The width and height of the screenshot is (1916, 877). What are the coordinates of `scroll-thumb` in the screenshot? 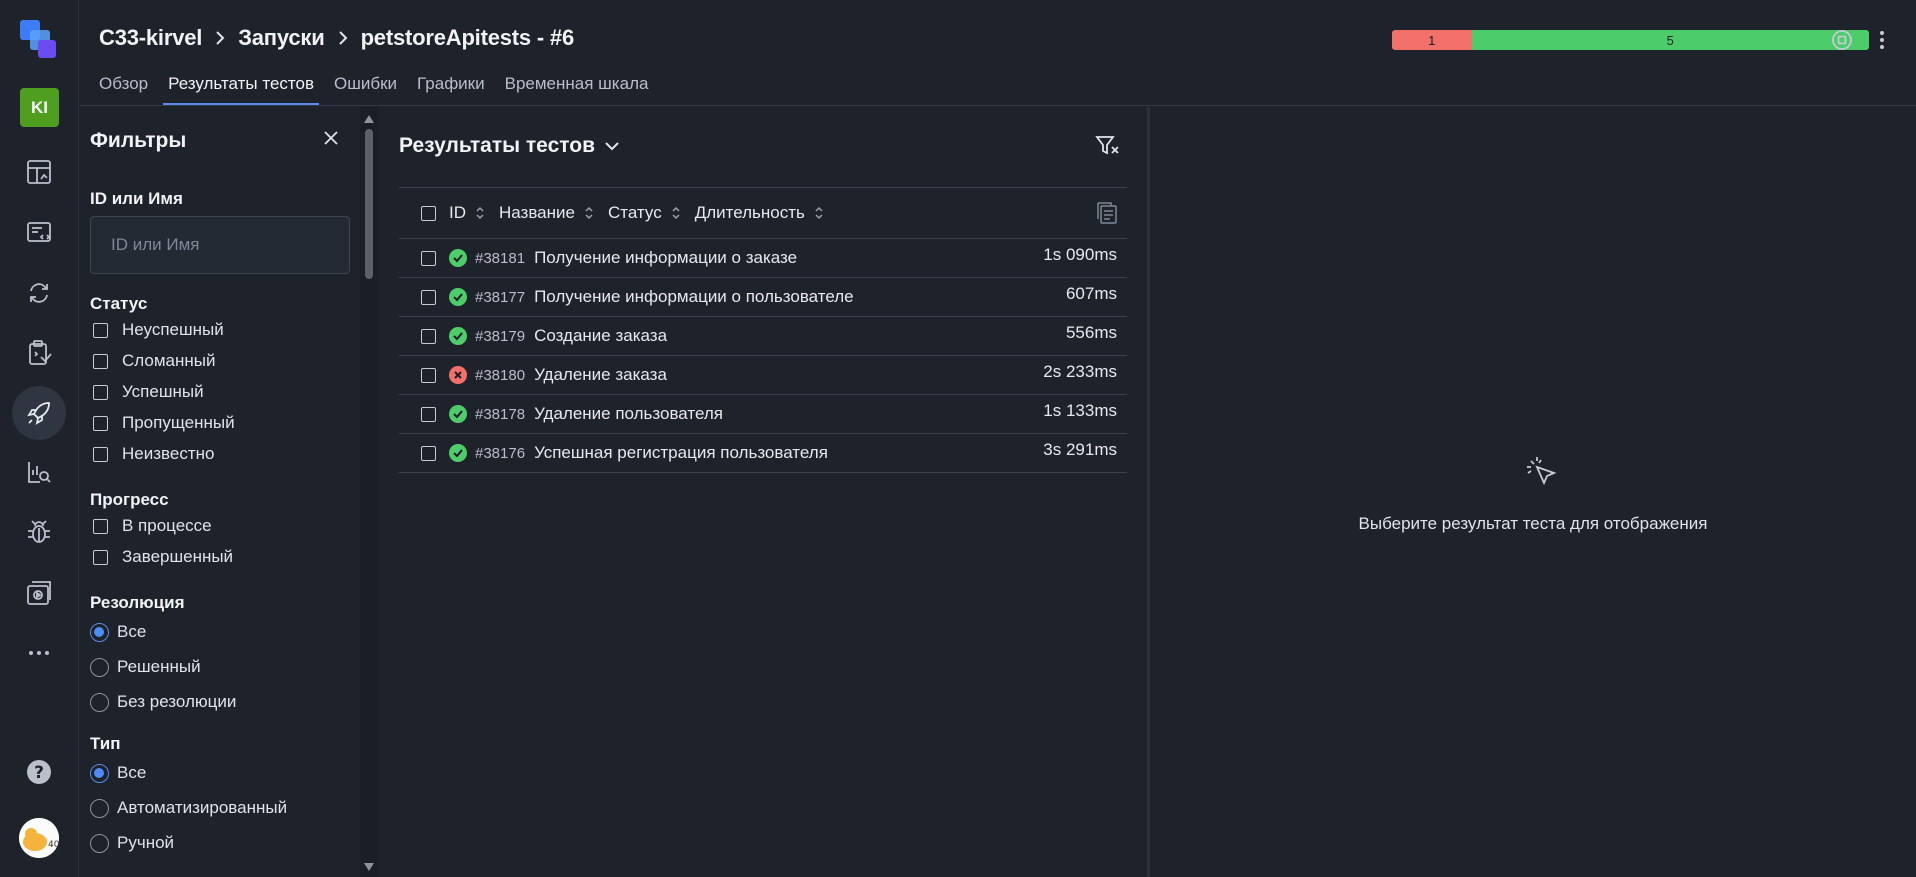 It's located at (369, 204).